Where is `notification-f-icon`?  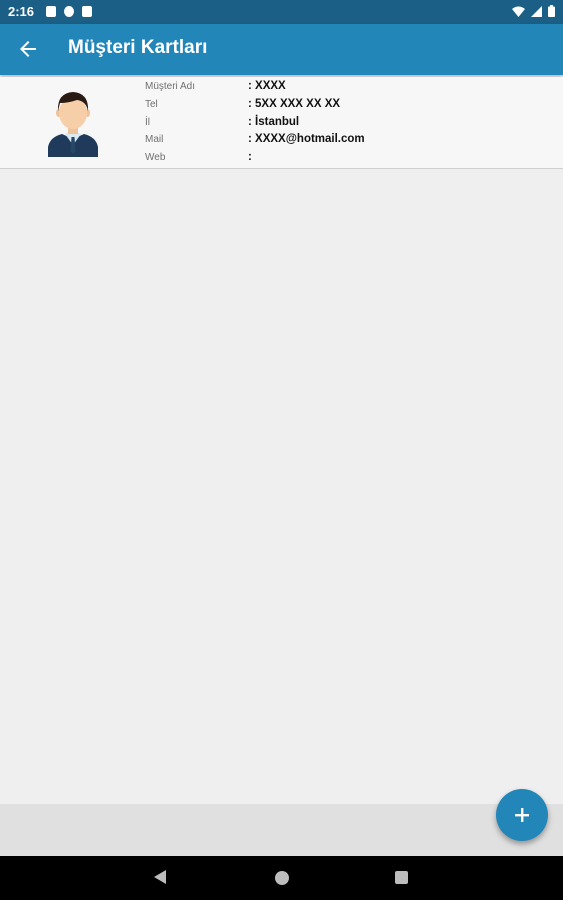 notification-f-icon is located at coordinates (69, 11).